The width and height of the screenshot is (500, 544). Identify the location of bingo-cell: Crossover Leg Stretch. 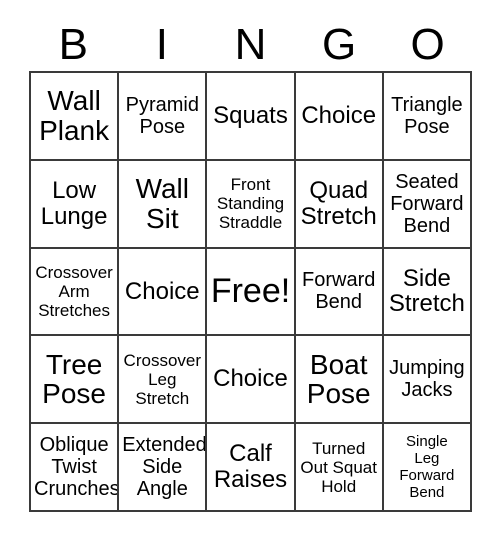
(163, 380).